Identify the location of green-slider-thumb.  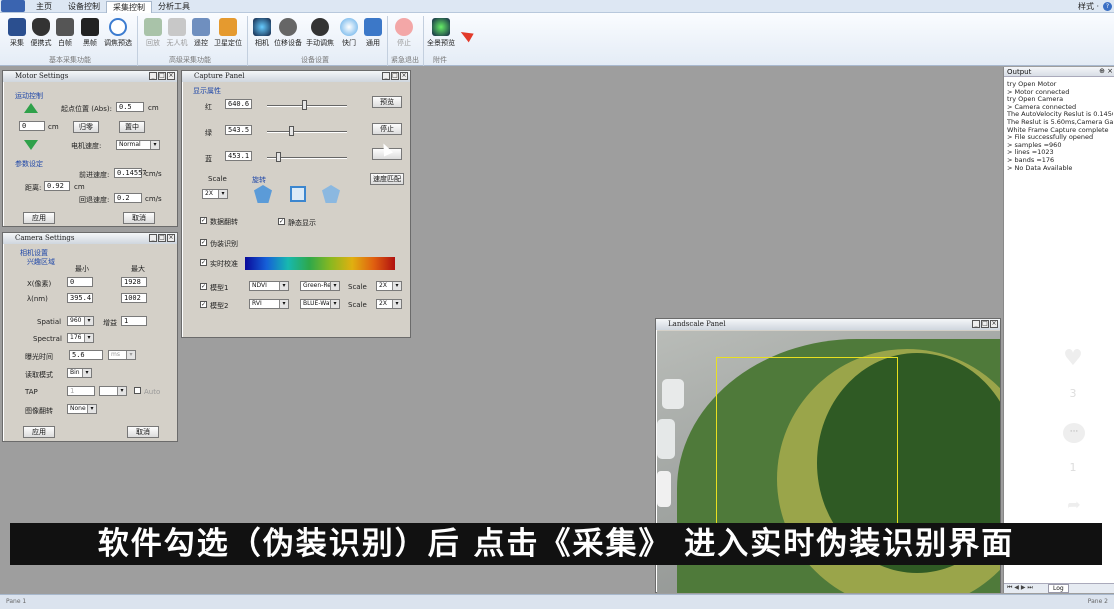
(291, 131).